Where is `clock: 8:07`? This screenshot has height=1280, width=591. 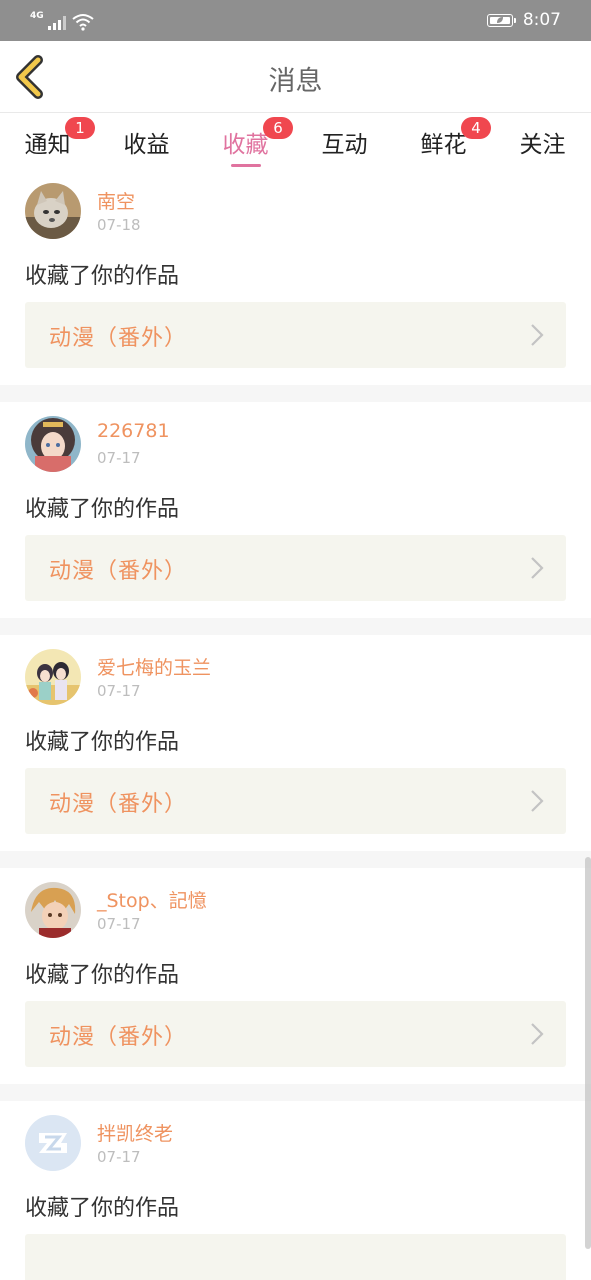
clock: 8:07 is located at coordinates (541, 20).